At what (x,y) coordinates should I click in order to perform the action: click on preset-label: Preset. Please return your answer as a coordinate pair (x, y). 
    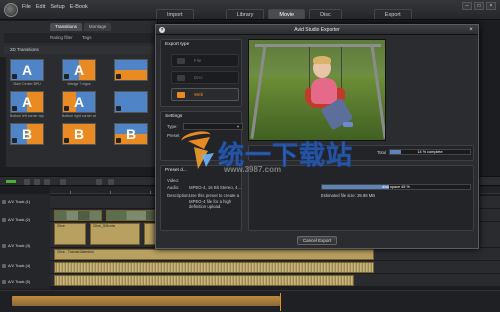
    Looking at the image, I should click on (173, 135).